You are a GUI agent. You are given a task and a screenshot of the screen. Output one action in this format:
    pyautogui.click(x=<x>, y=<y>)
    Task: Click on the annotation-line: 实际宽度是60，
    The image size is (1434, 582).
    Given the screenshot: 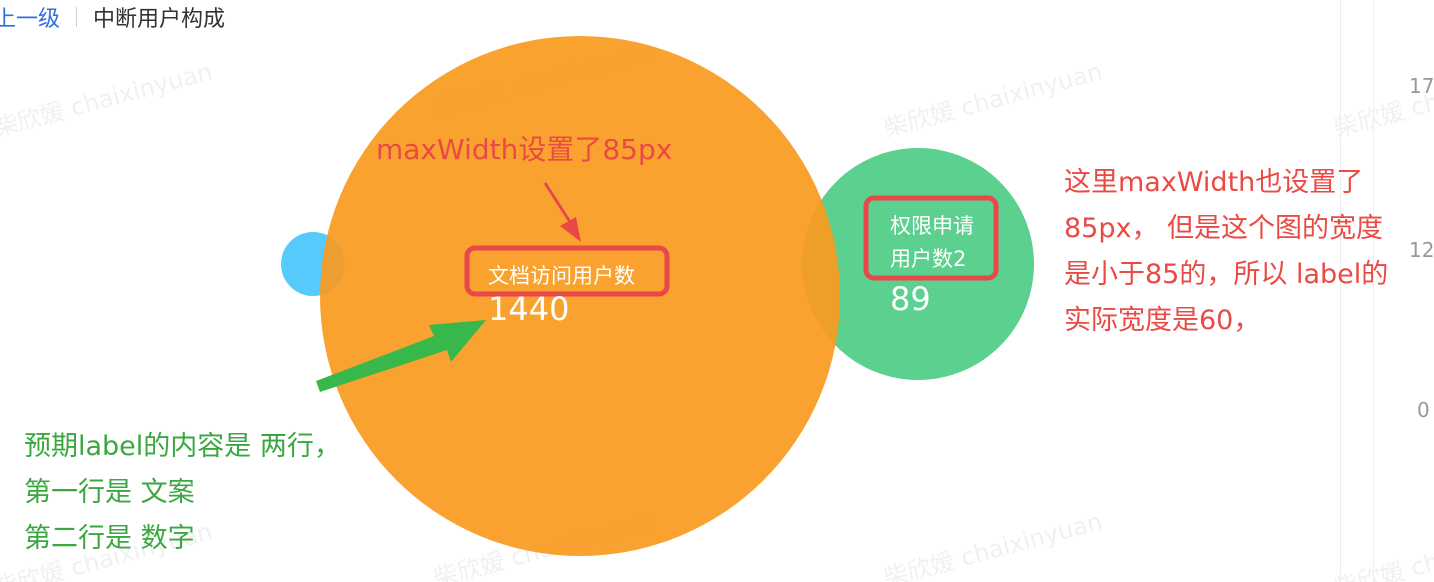 What is the action you would take?
    pyautogui.click(x=1162, y=320)
    